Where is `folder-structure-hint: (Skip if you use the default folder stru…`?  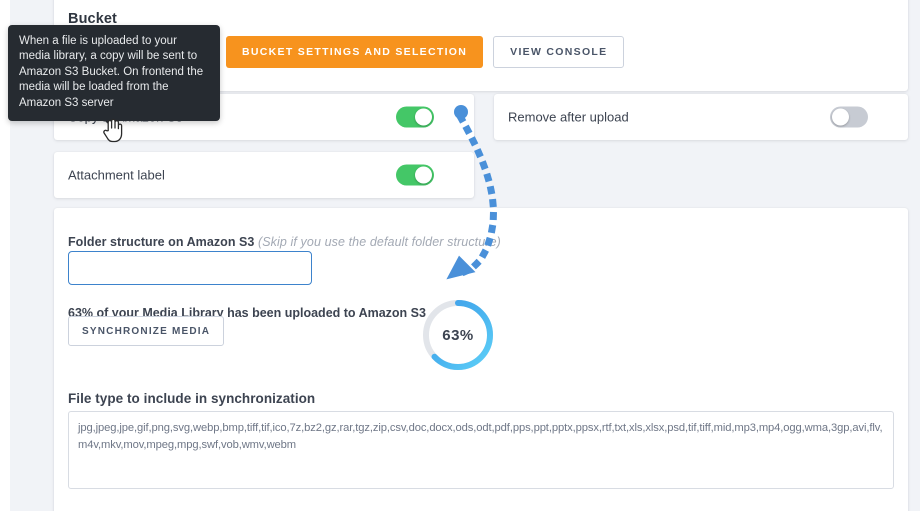
folder-structure-hint: (Skip if you use the default folder stru… is located at coordinates (379, 242).